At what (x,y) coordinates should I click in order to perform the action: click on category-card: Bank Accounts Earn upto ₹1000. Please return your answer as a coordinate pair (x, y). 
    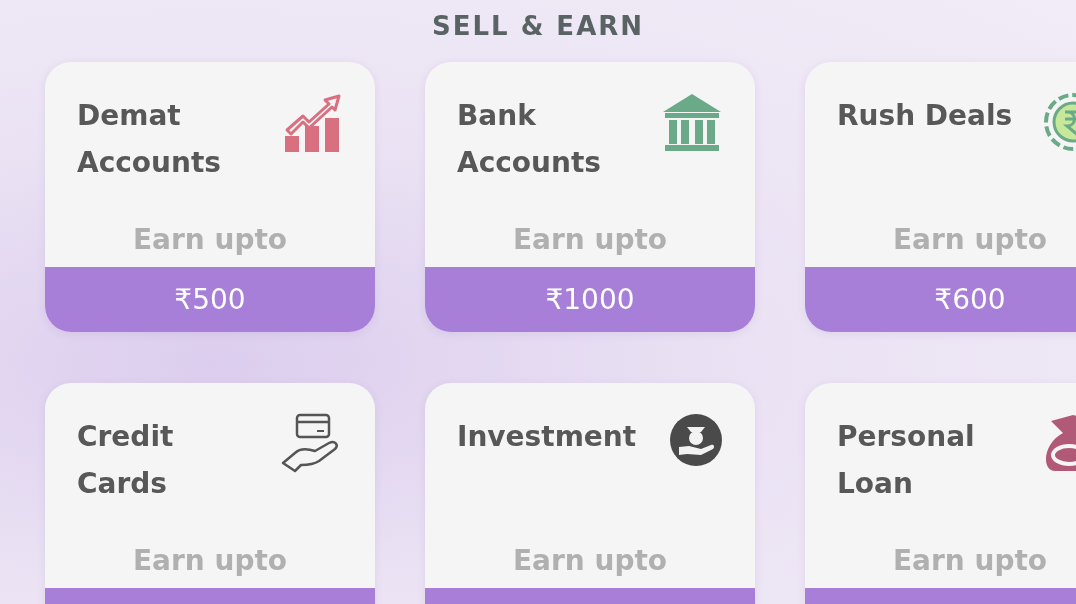
    Looking at the image, I should click on (590, 197).